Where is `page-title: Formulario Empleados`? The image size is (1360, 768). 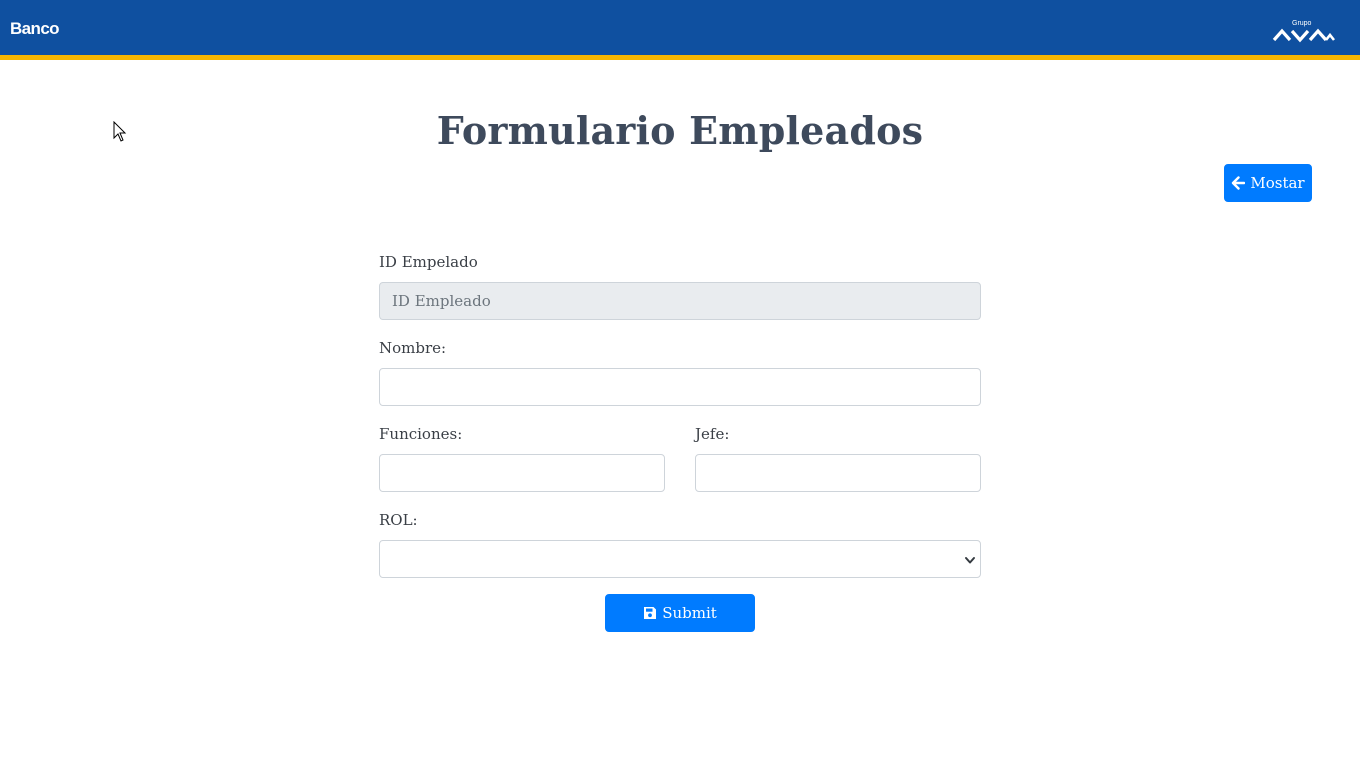 page-title: Formulario Empleados is located at coordinates (680, 130).